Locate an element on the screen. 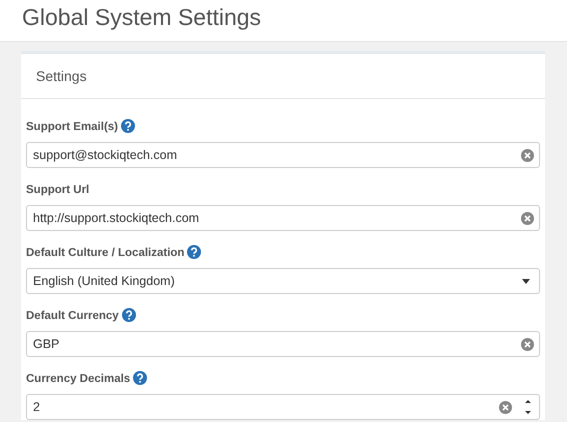 The image size is (567, 422). spinner-icon is located at coordinates (528, 407).